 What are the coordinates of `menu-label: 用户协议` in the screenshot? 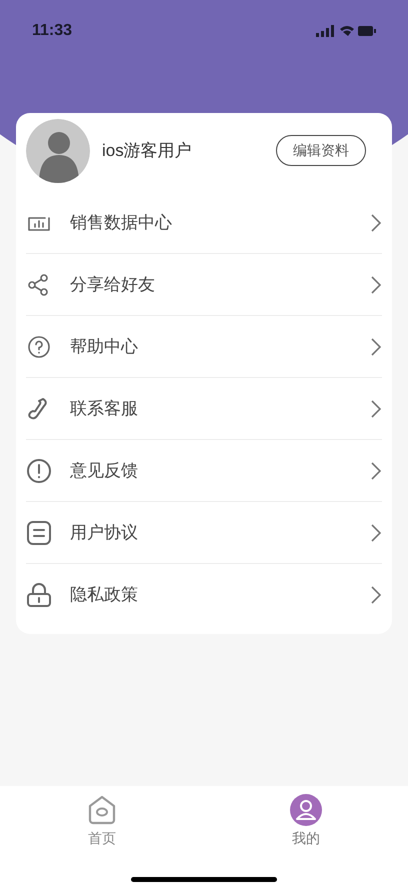 It's located at (104, 533).